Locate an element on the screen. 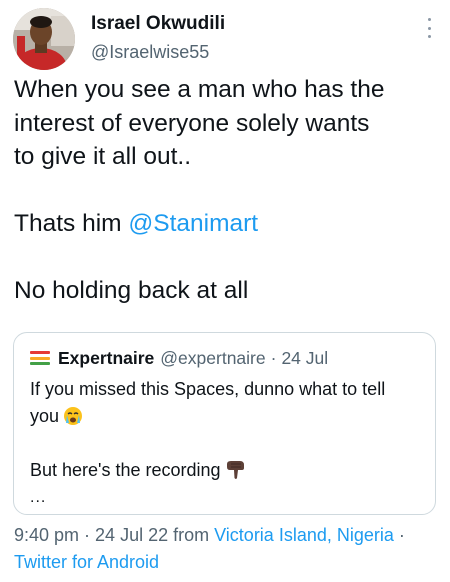  tweet-line: Thats him @Stanimart is located at coordinates (228, 224).